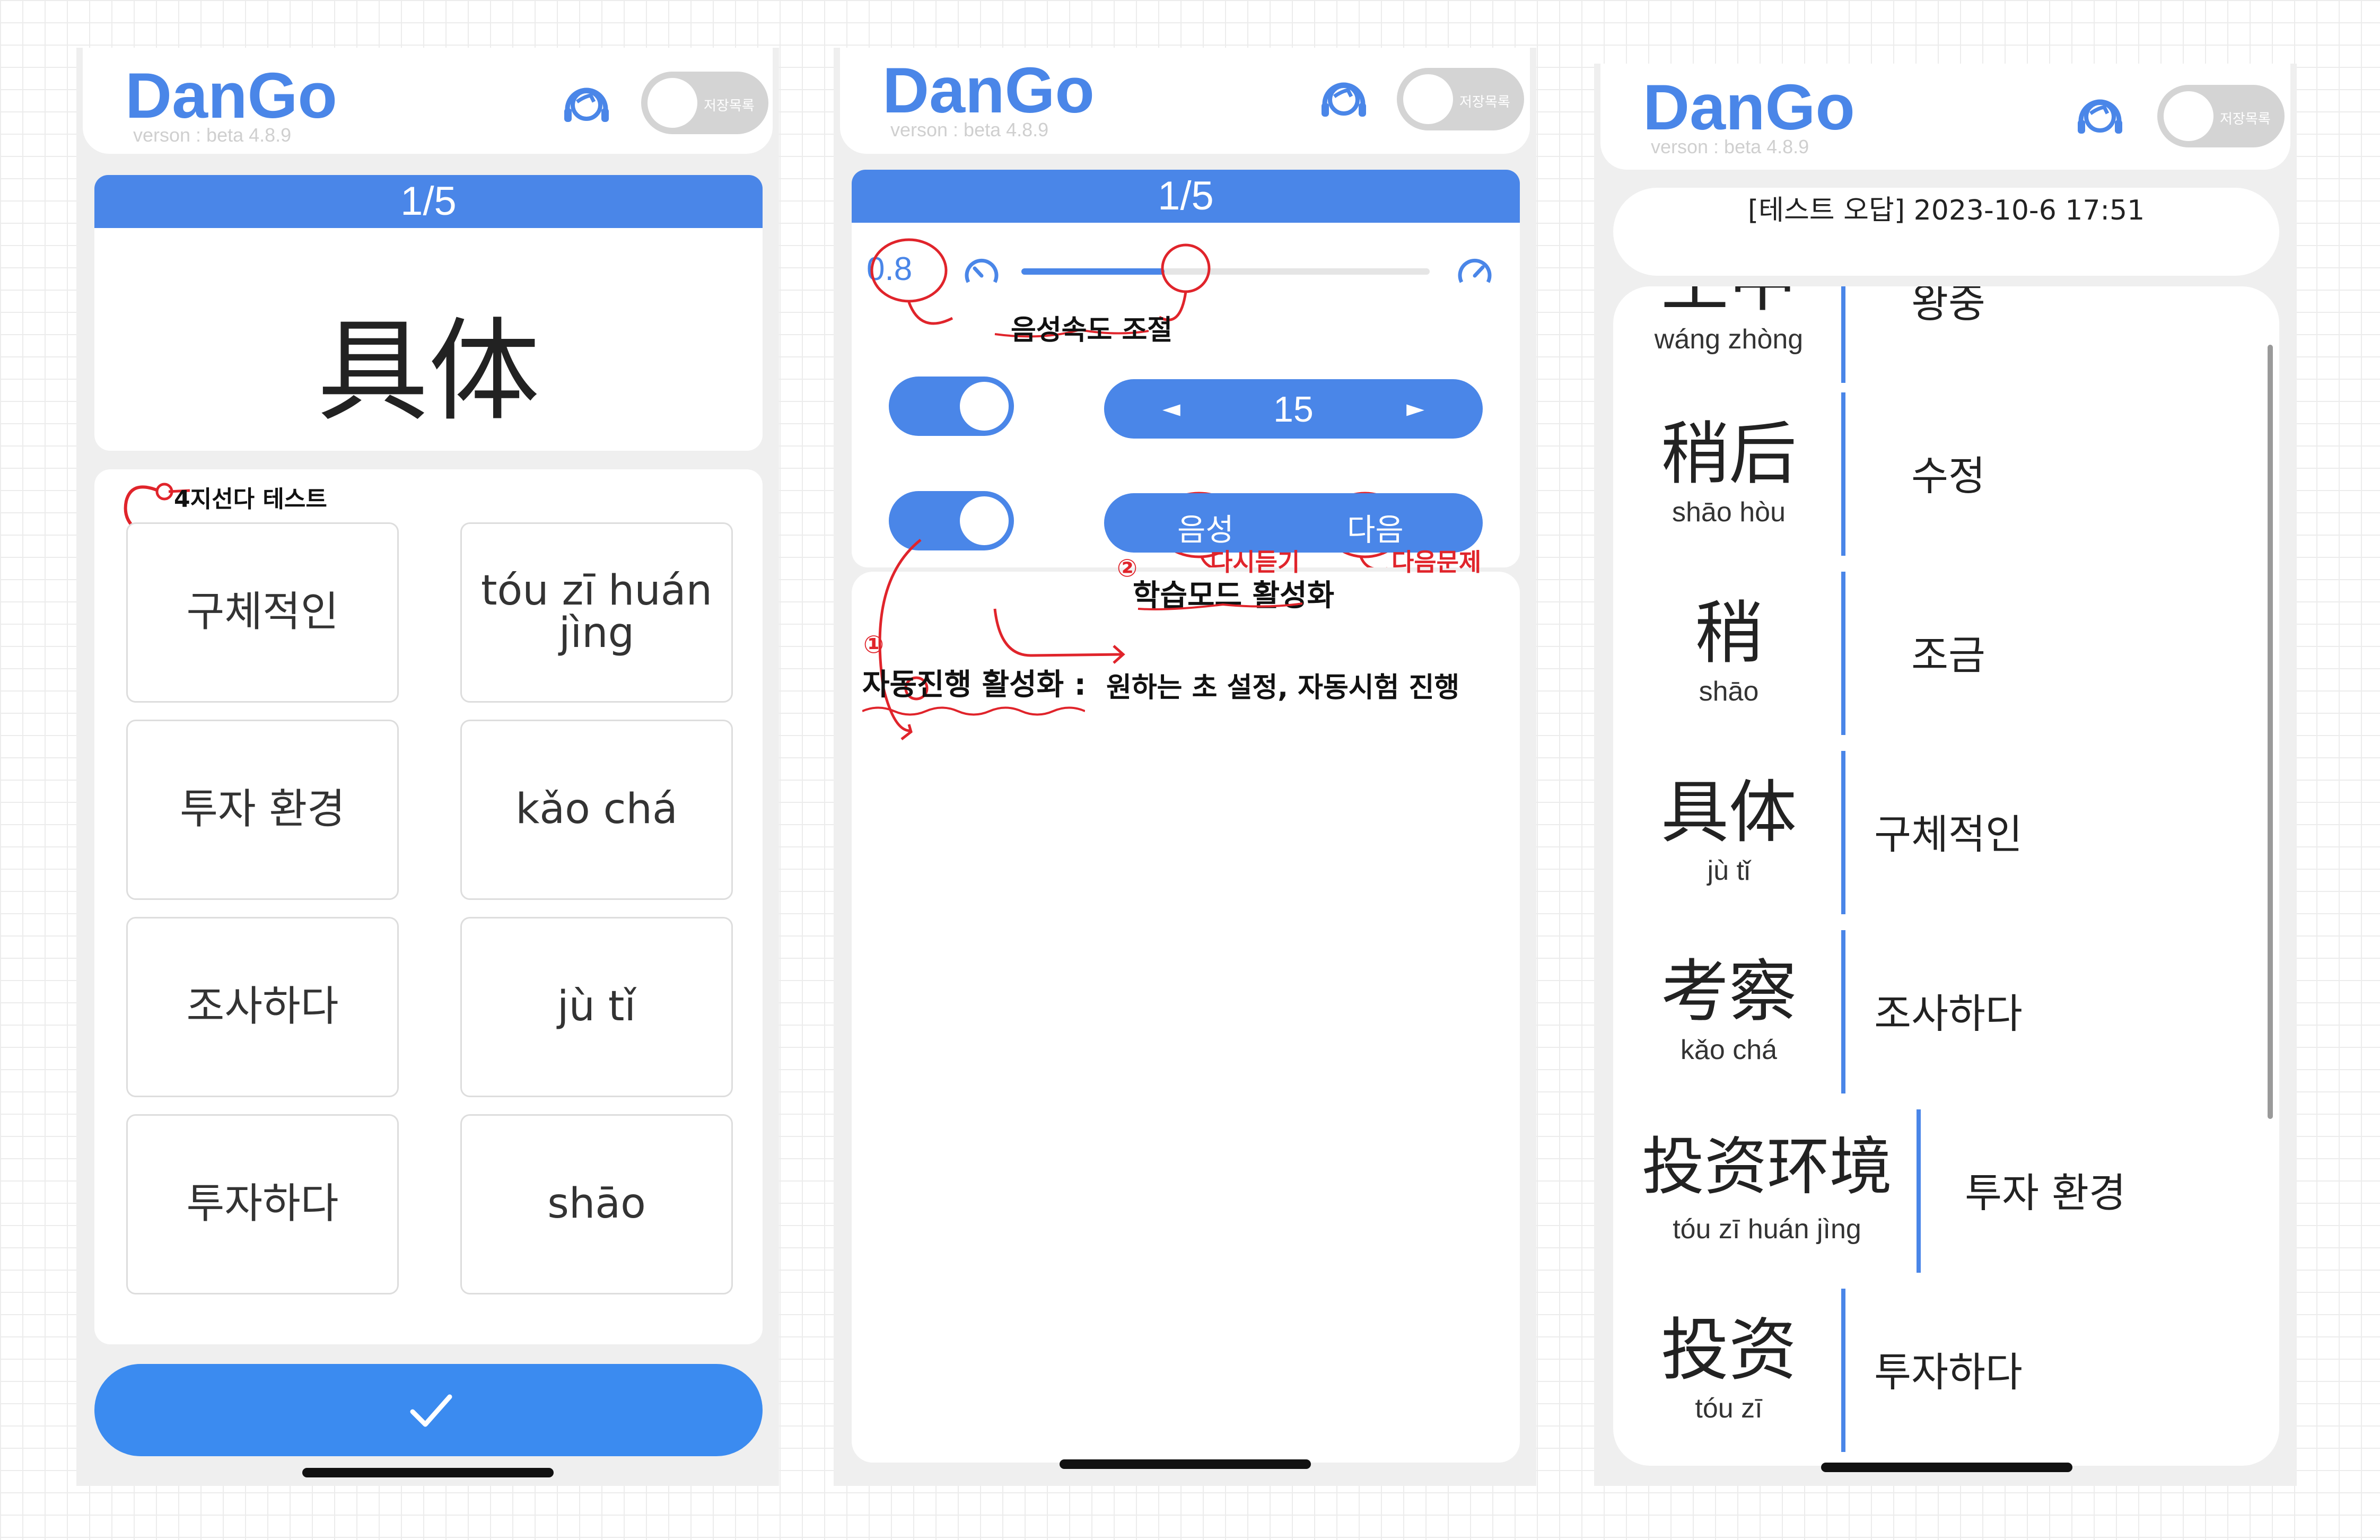 The height and width of the screenshot is (1540, 2380). I want to click on pinyin-text: tóu zī, so click(1729, 1408).